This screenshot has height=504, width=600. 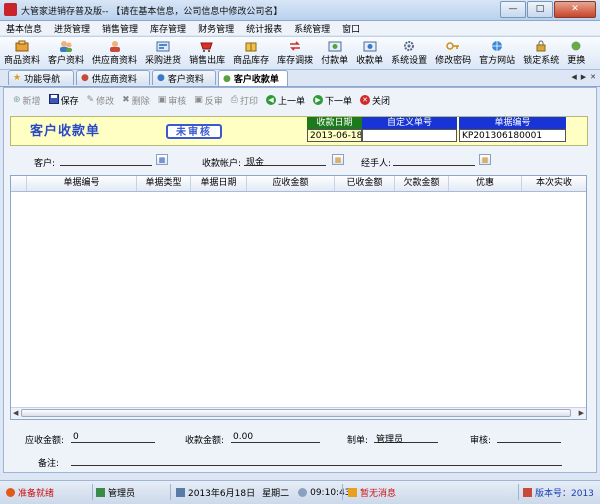 What do you see at coordinates (162, 100) in the screenshot?
I see `audit-icon: ▣` at bounding box center [162, 100].